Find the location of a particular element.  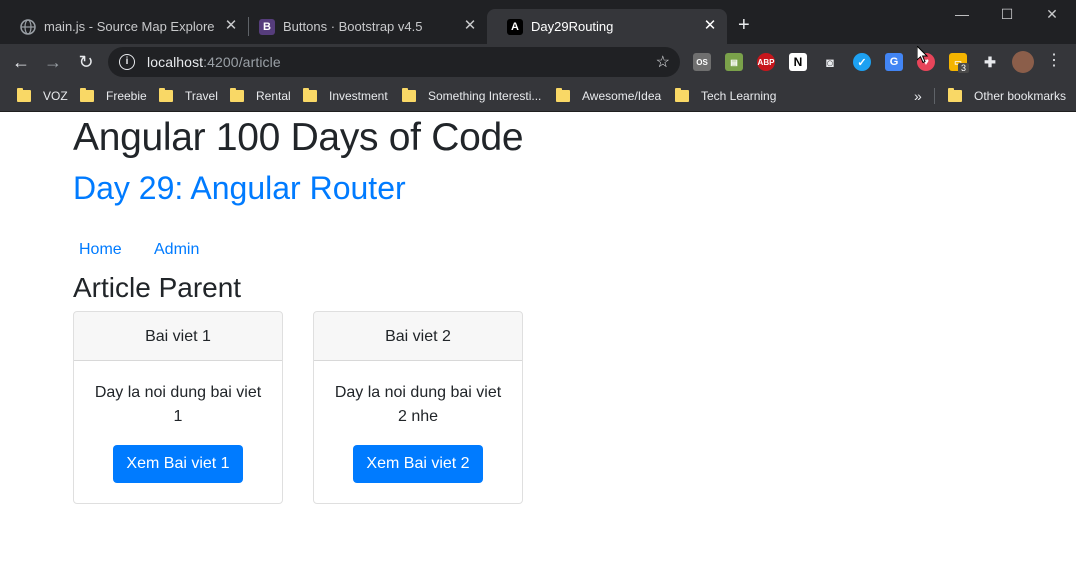

forward-icon: → is located at coordinates (53, 62).